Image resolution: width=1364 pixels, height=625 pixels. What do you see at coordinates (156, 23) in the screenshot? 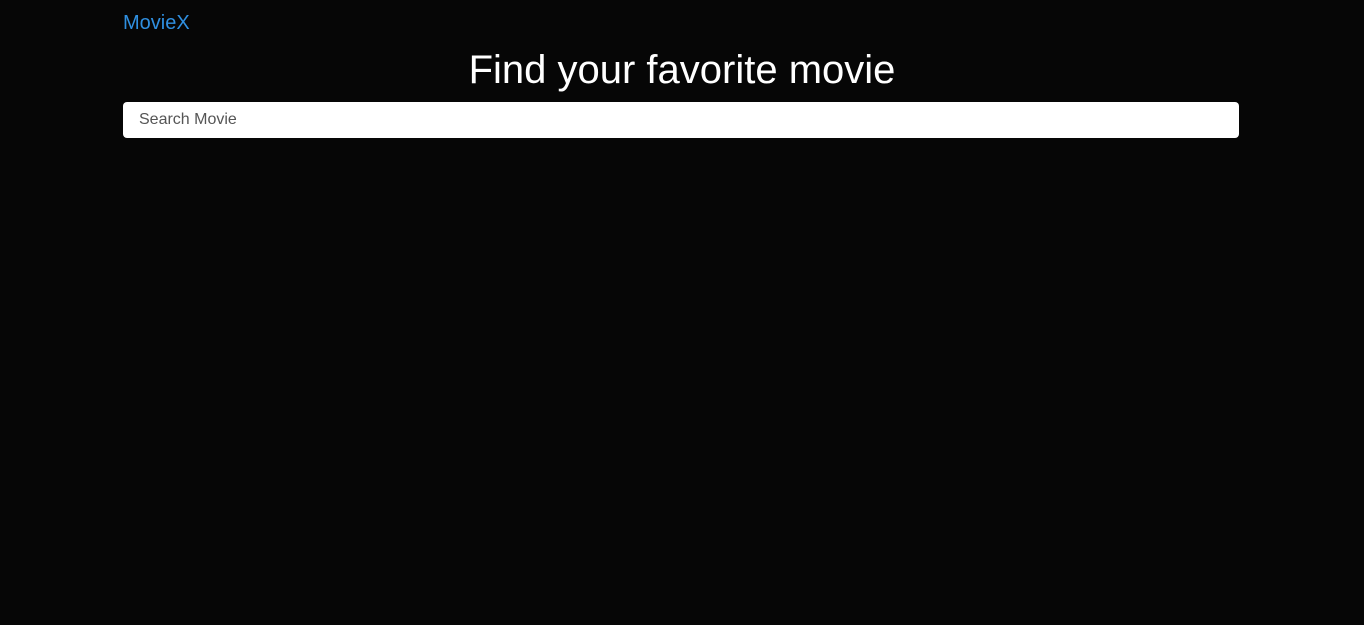
I see `brand-logo-link: MovieX` at bounding box center [156, 23].